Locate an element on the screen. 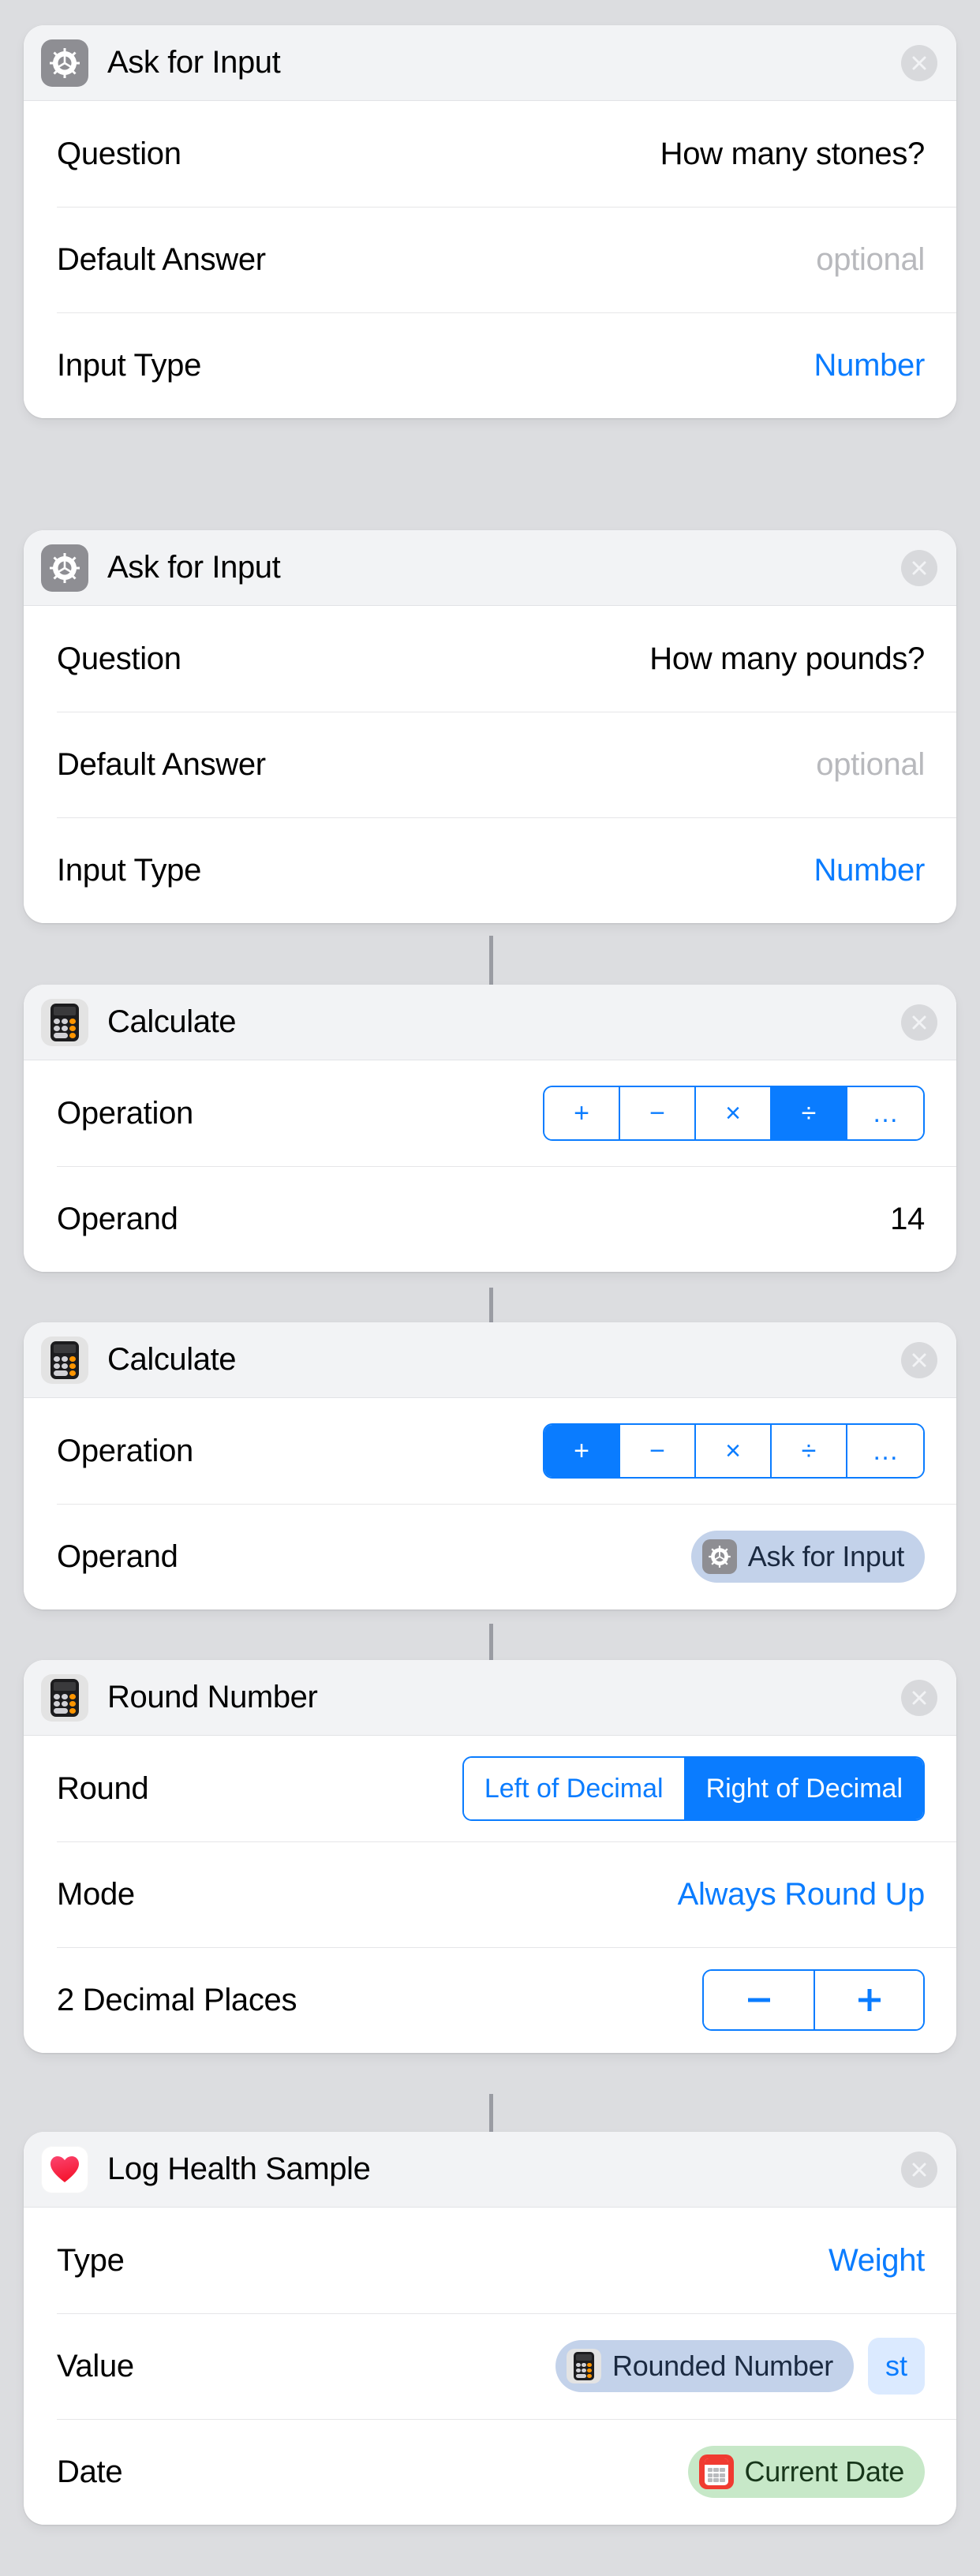 This screenshot has width=980, height=2576. variable-token-ask-for-input: Ask for Input is located at coordinates (807, 1557).